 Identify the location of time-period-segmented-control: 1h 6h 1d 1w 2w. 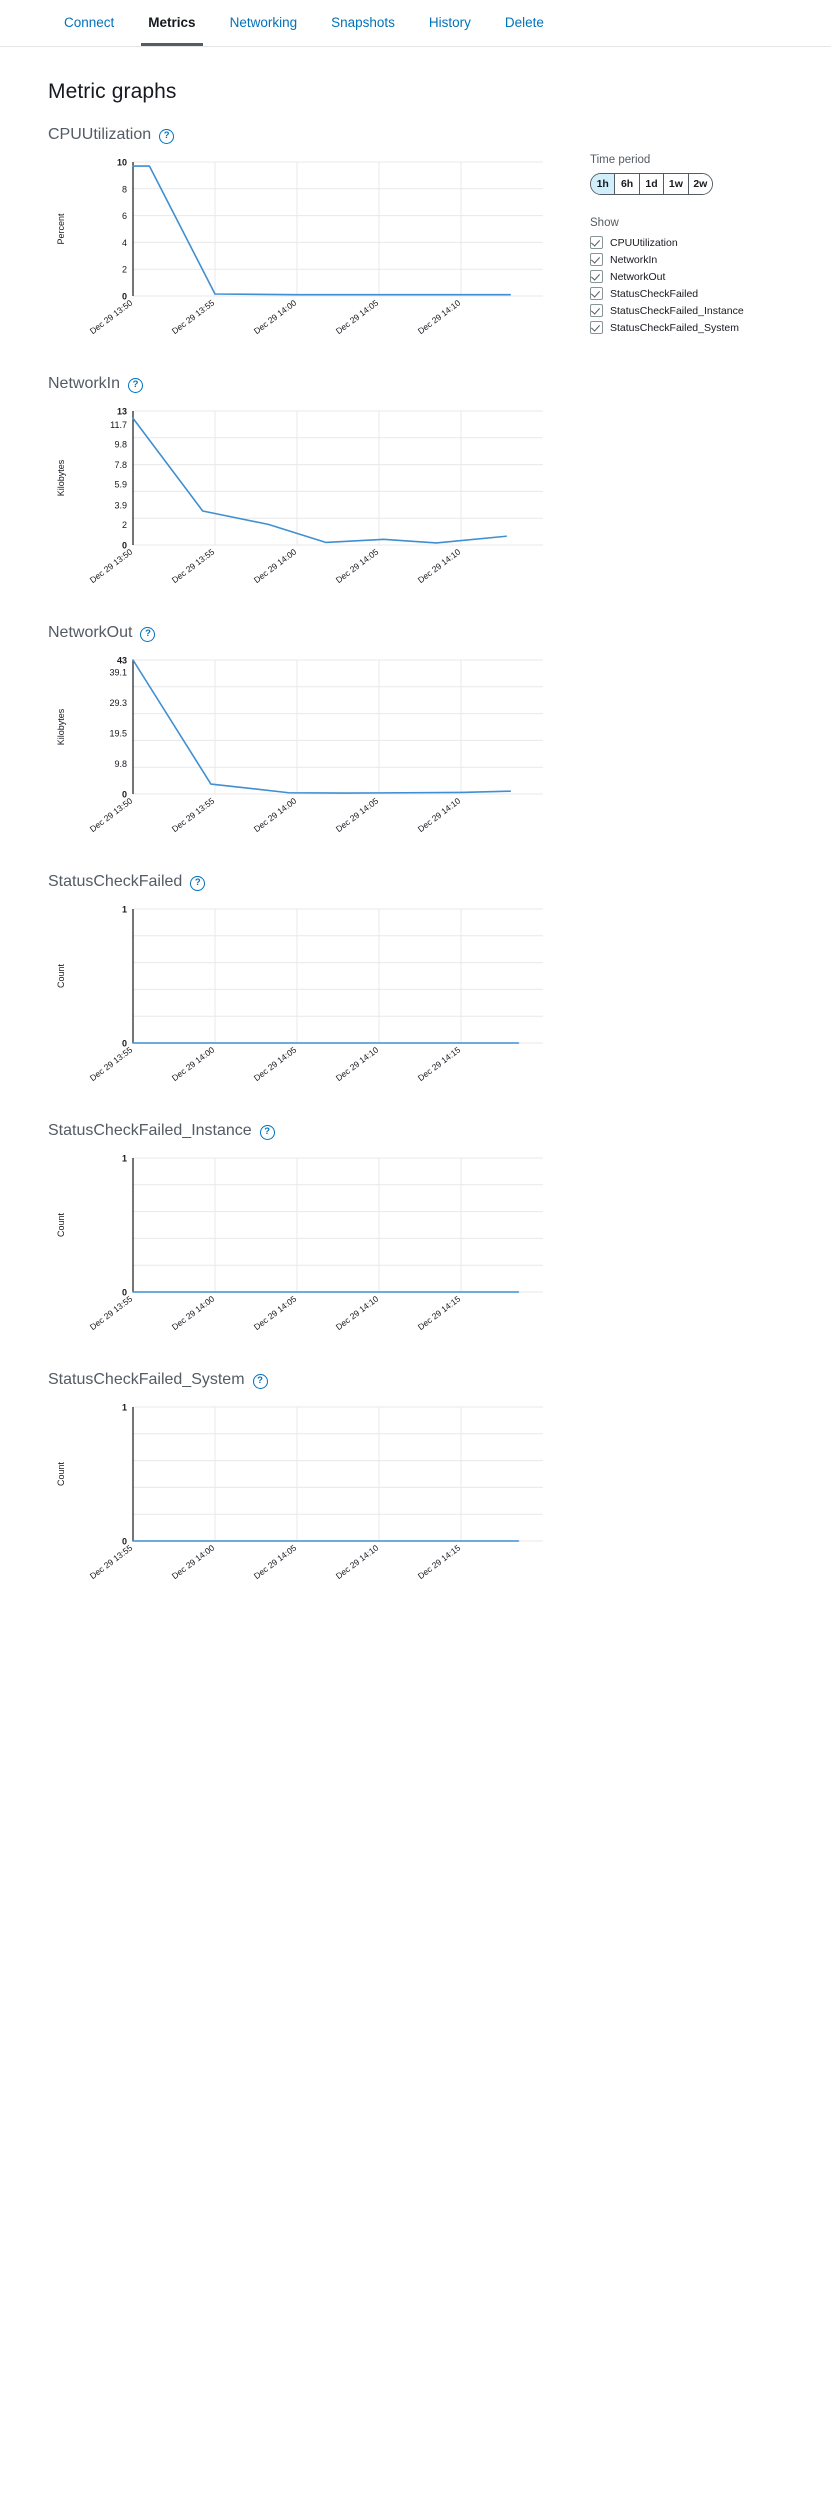
(651, 184).